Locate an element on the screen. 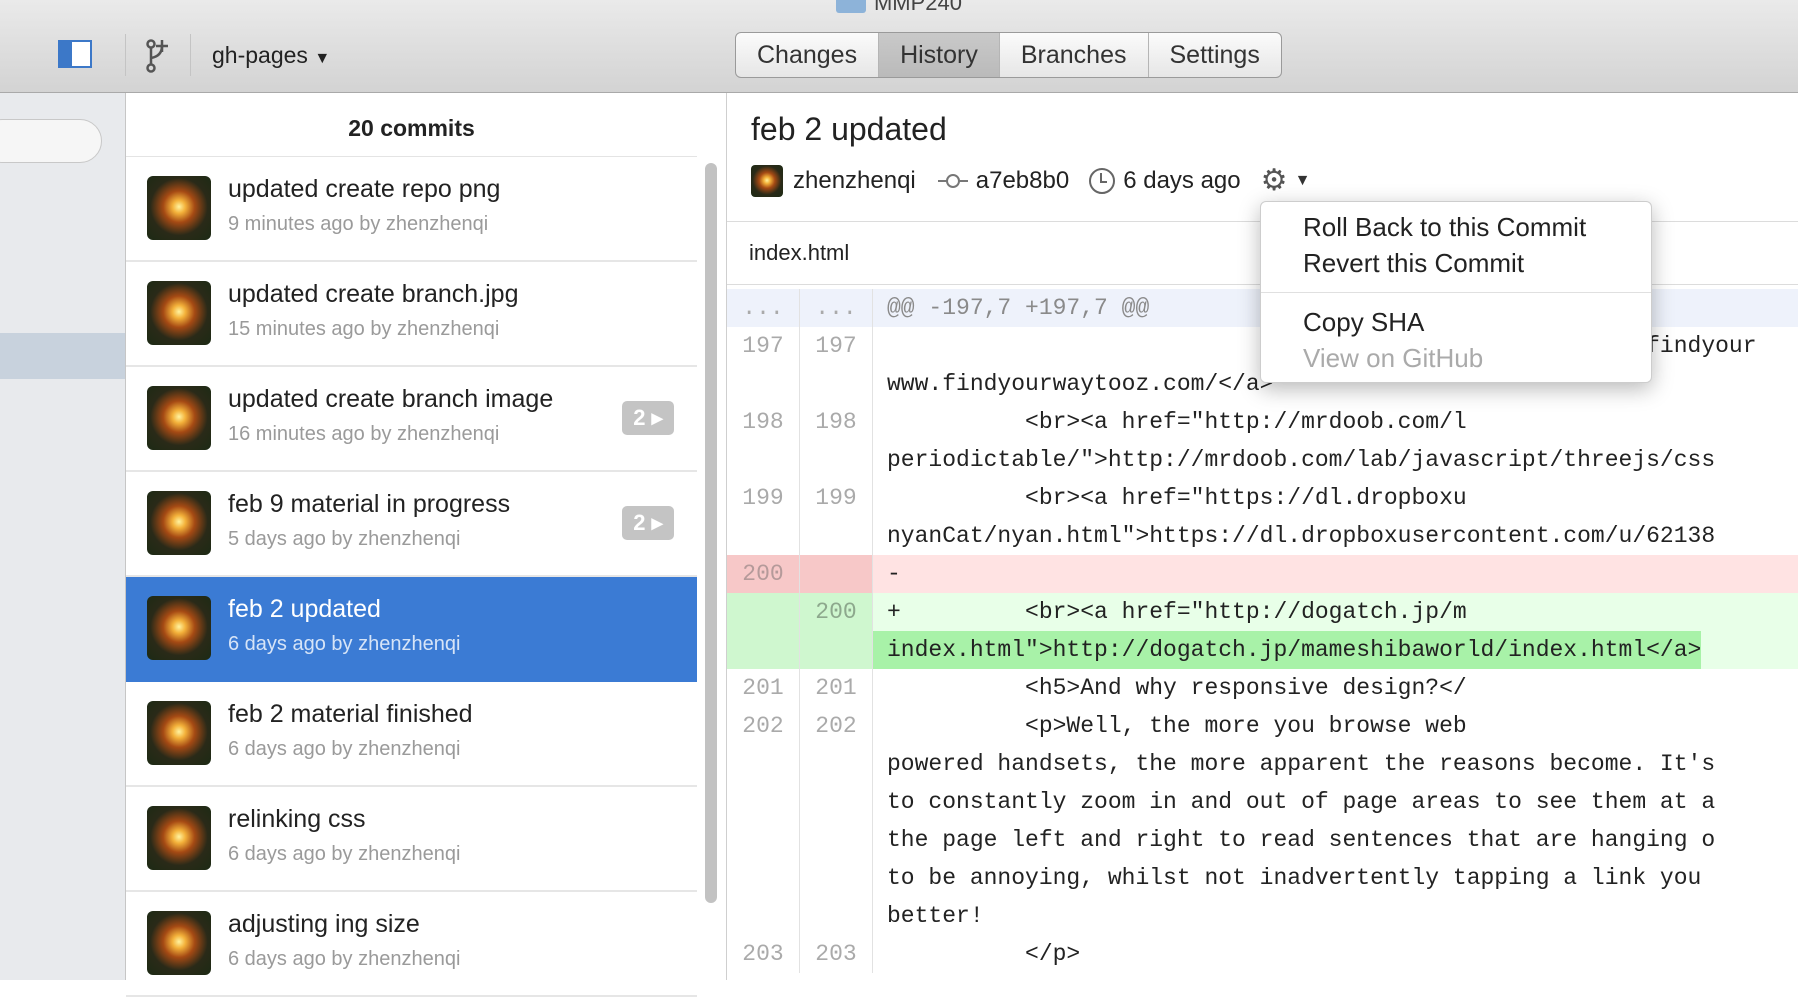  diff-line: 198 198 <br><a href="http://mrdoob.com/l is located at coordinates (1262, 422).